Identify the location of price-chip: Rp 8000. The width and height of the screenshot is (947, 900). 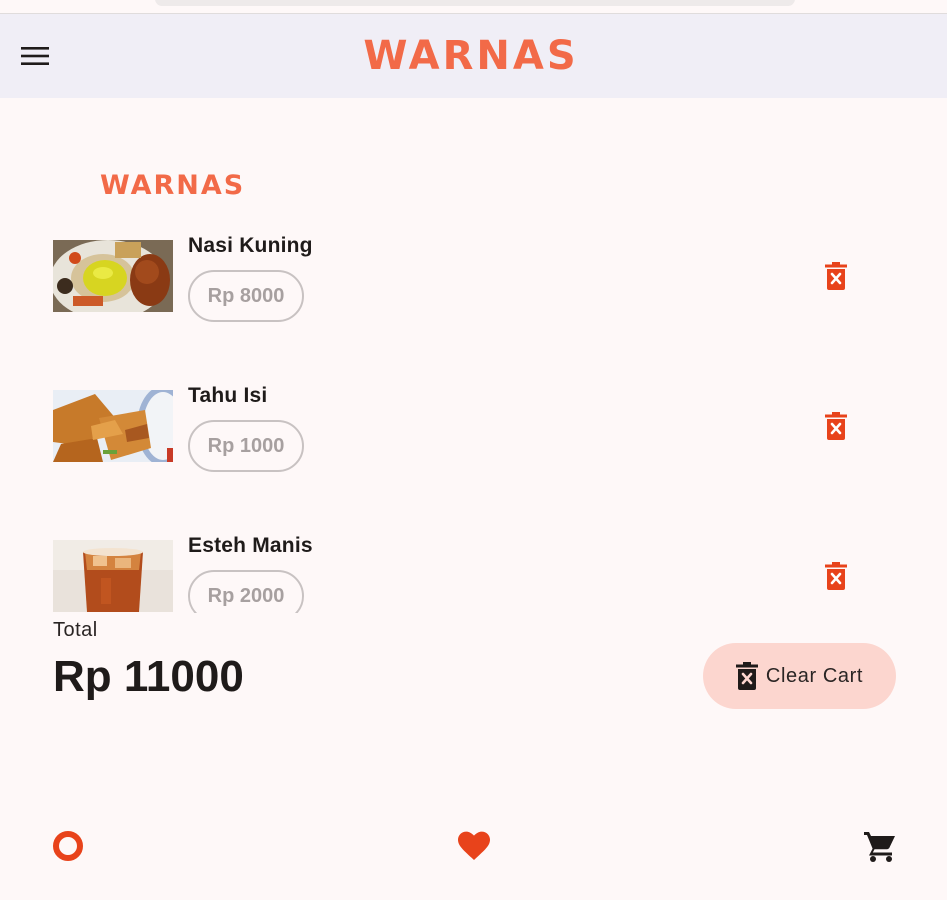
(246, 296).